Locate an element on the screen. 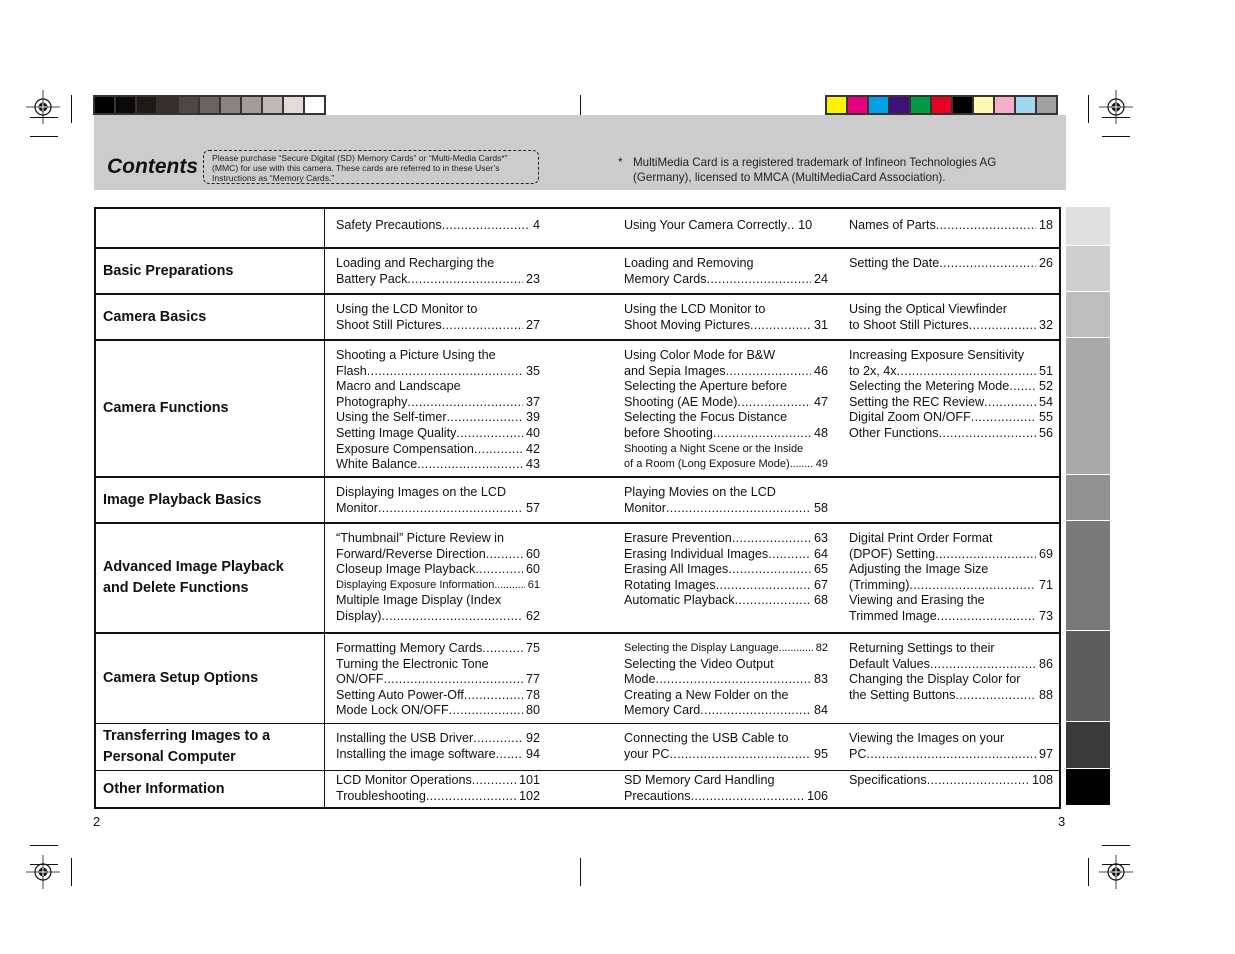  toc-entry: Installing the image software 94 is located at coordinates (438, 755).